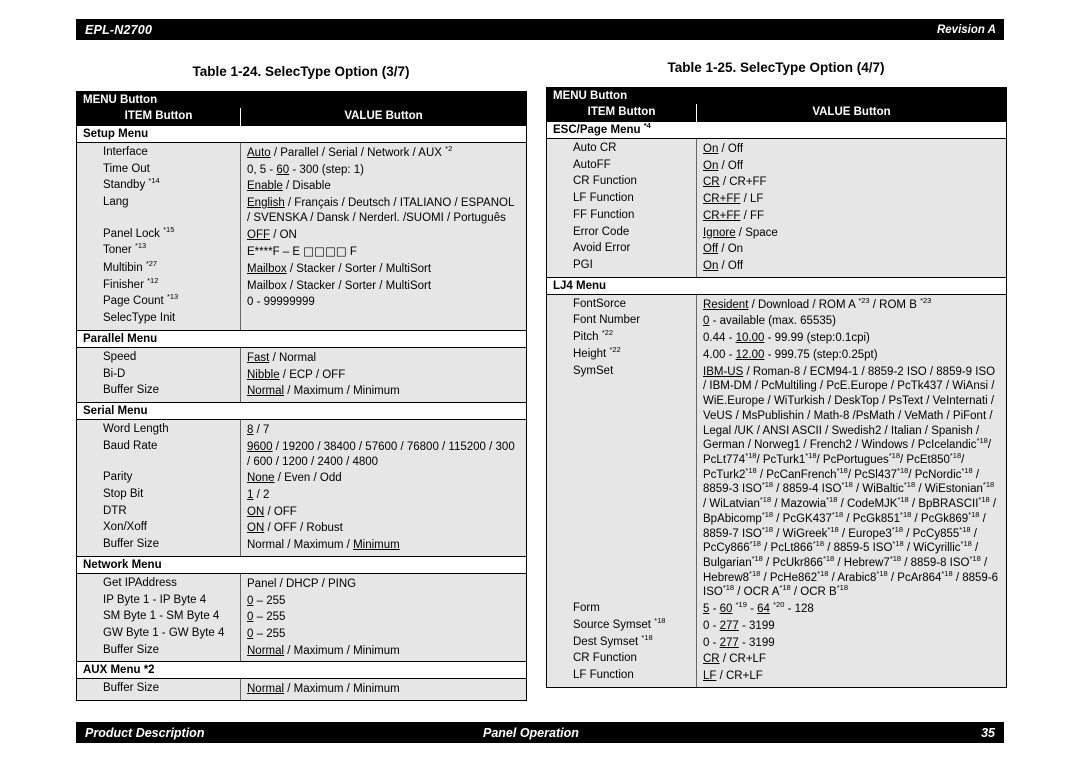 This screenshot has width=1080, height=763. I want to click on section-header-row: ESC/Page Menu *4, so click(776, 130).